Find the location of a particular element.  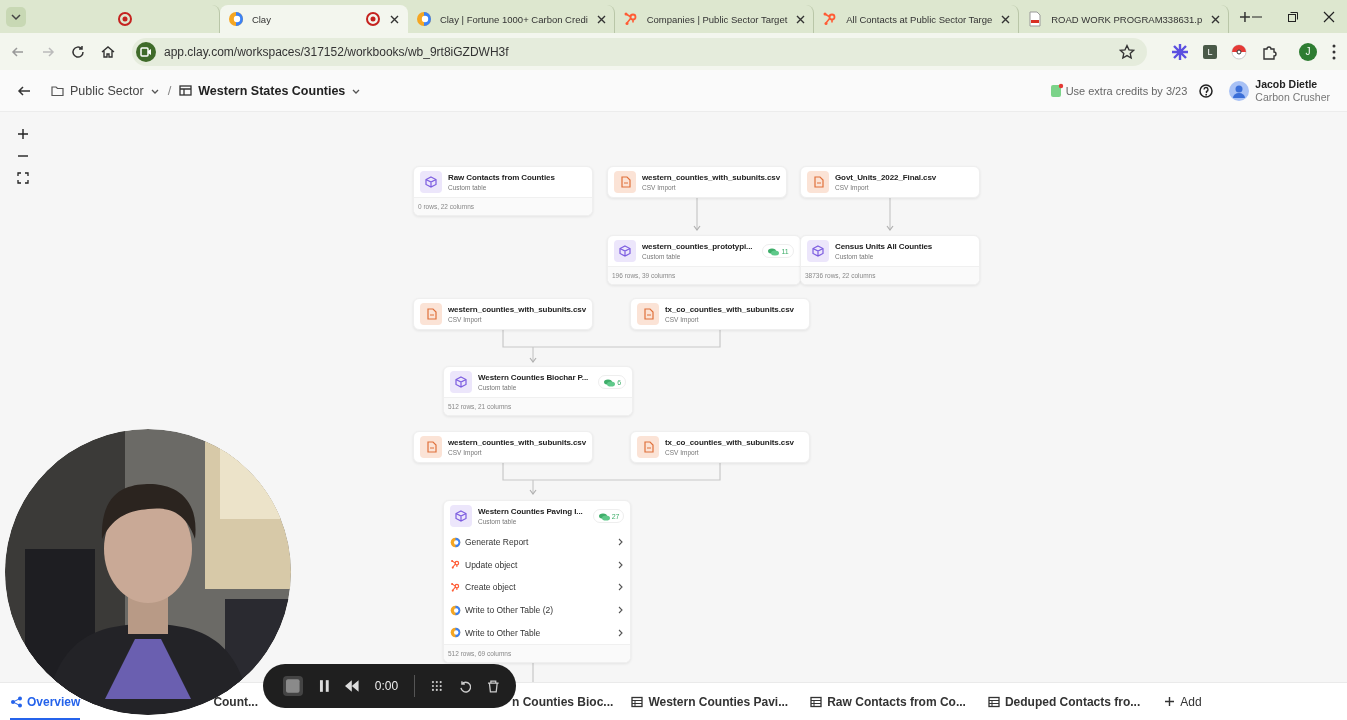

breadcrumb-item: Western States Counties is located at coordinates (270, 90).